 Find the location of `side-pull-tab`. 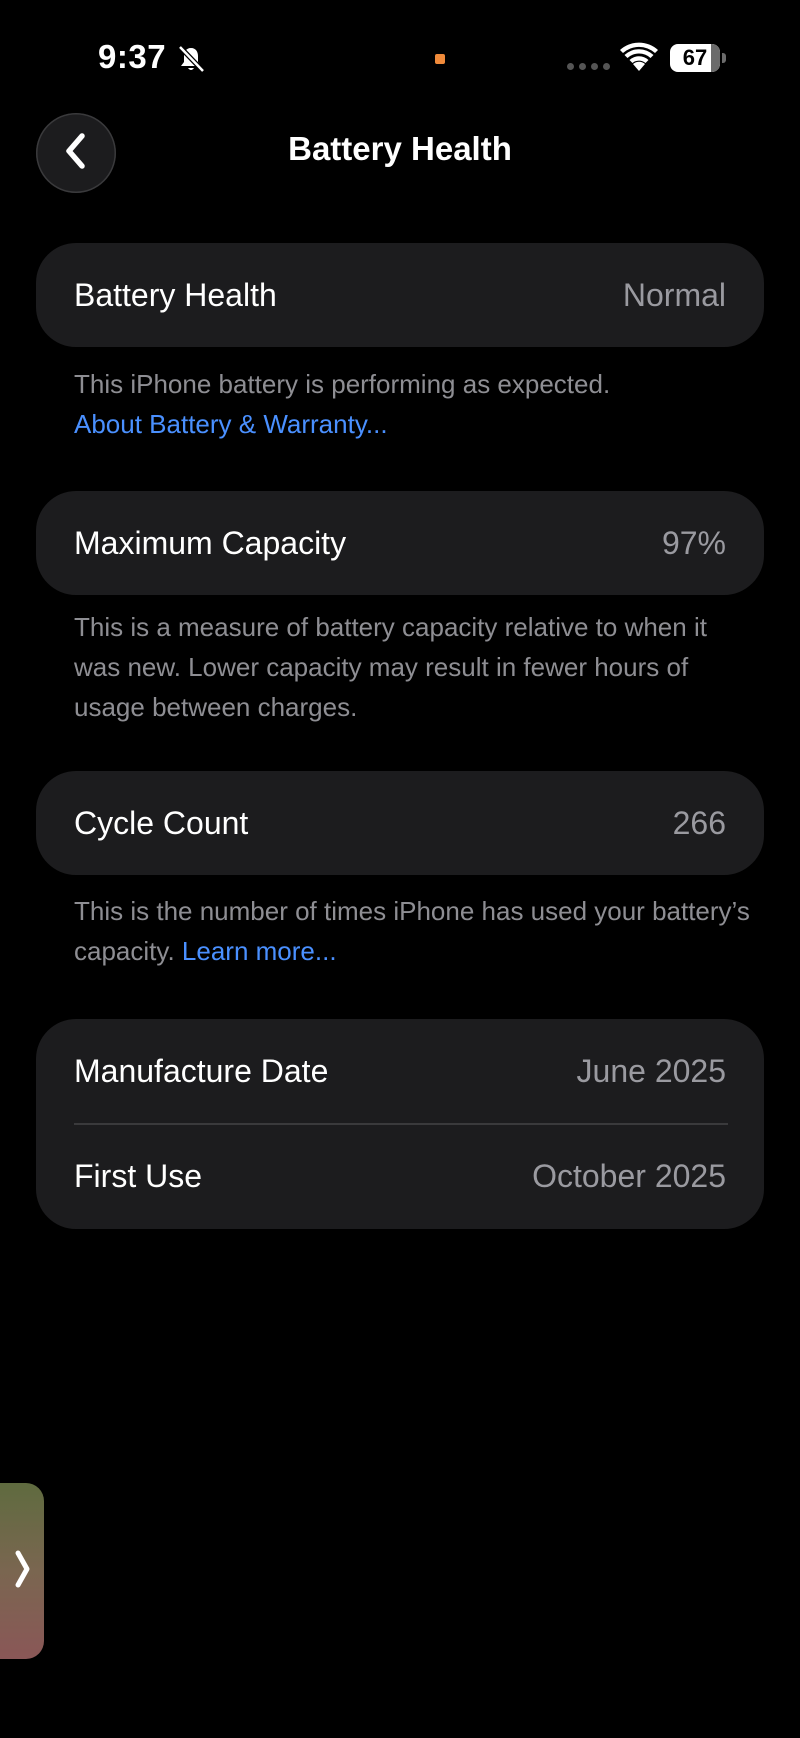

side-pull-tab is located at coordinates (22, 1571).